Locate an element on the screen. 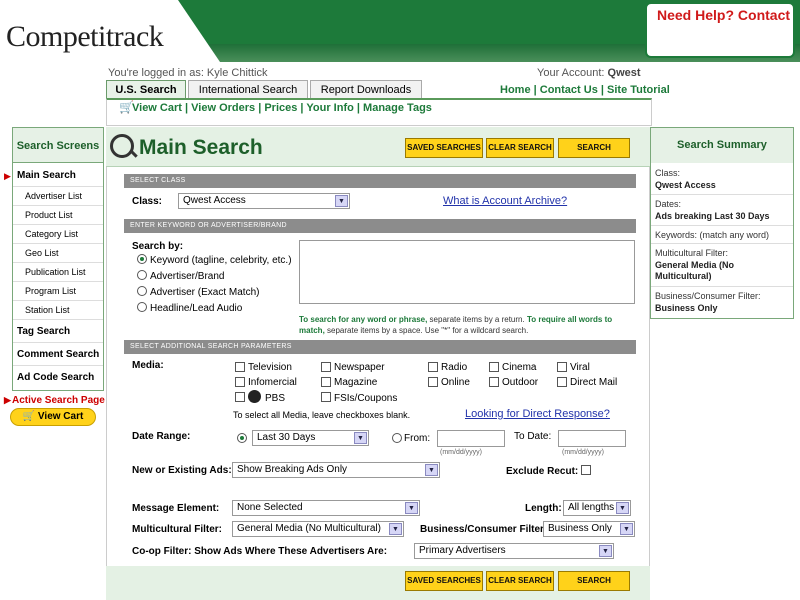  radio-advertiser-brand-label: Advertiser/Brand is located at coordinates (187, 276).